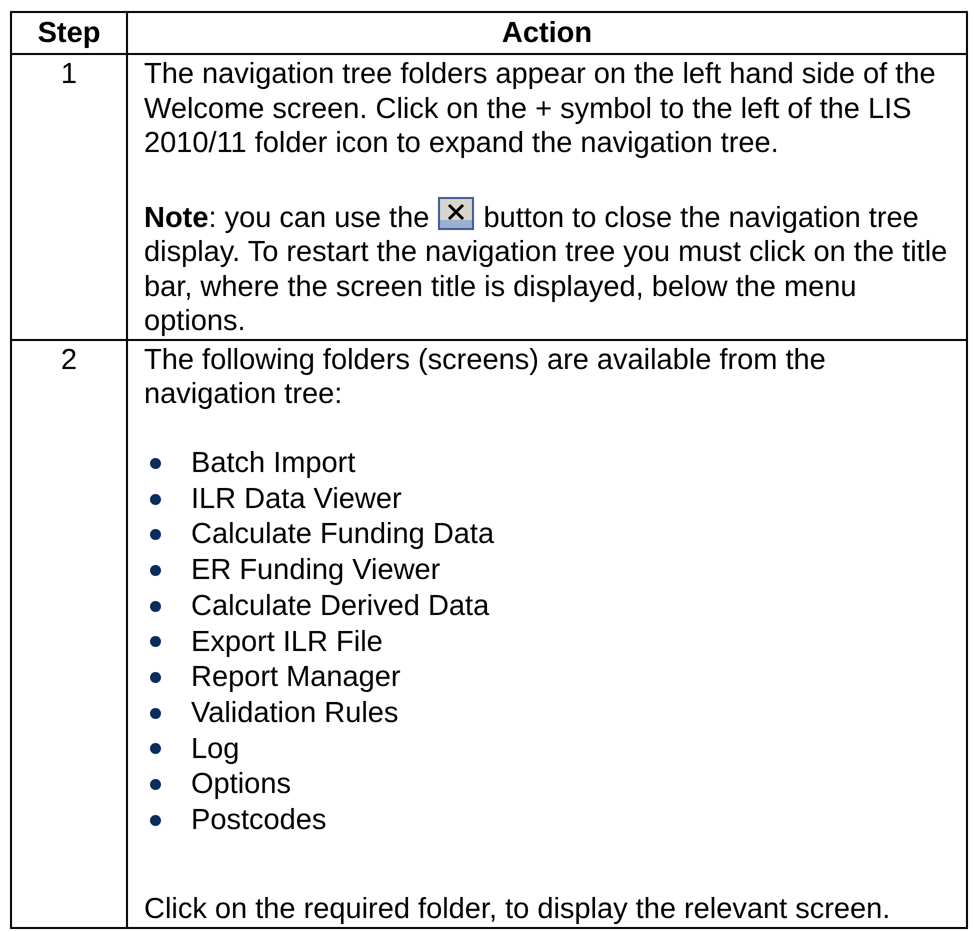 Image resolution: width=974 pixels, height=932 pixels. What do you see at coordinates (273, 463) in the screenshot?
I see `list-item: Batch Import` at bounding box center [273, 463].